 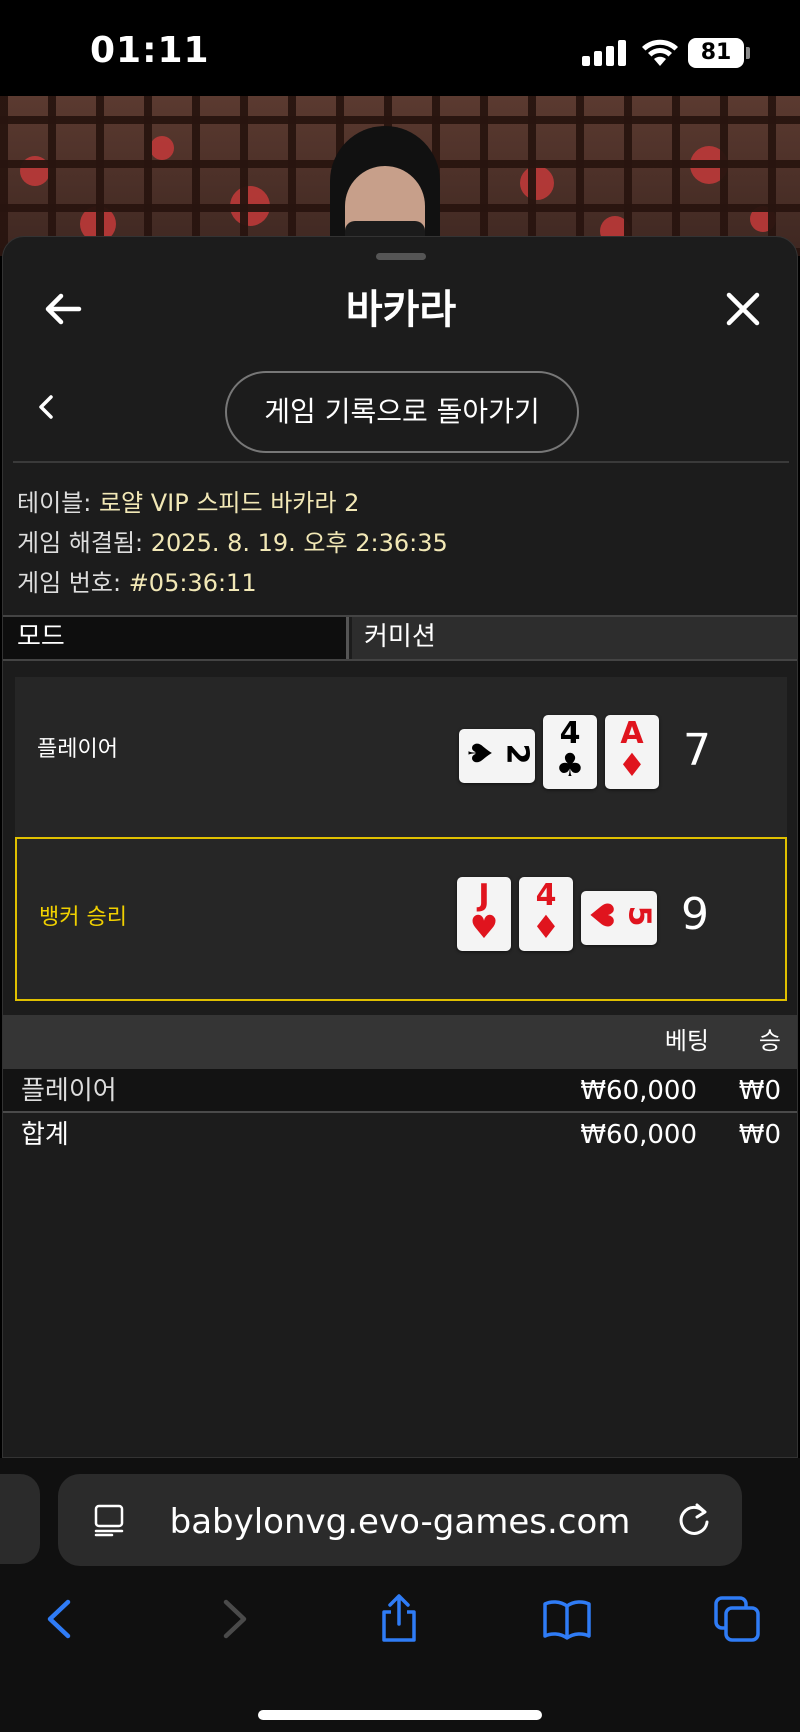 I want to click on sheet-grabber, so click(x=401, y=256).